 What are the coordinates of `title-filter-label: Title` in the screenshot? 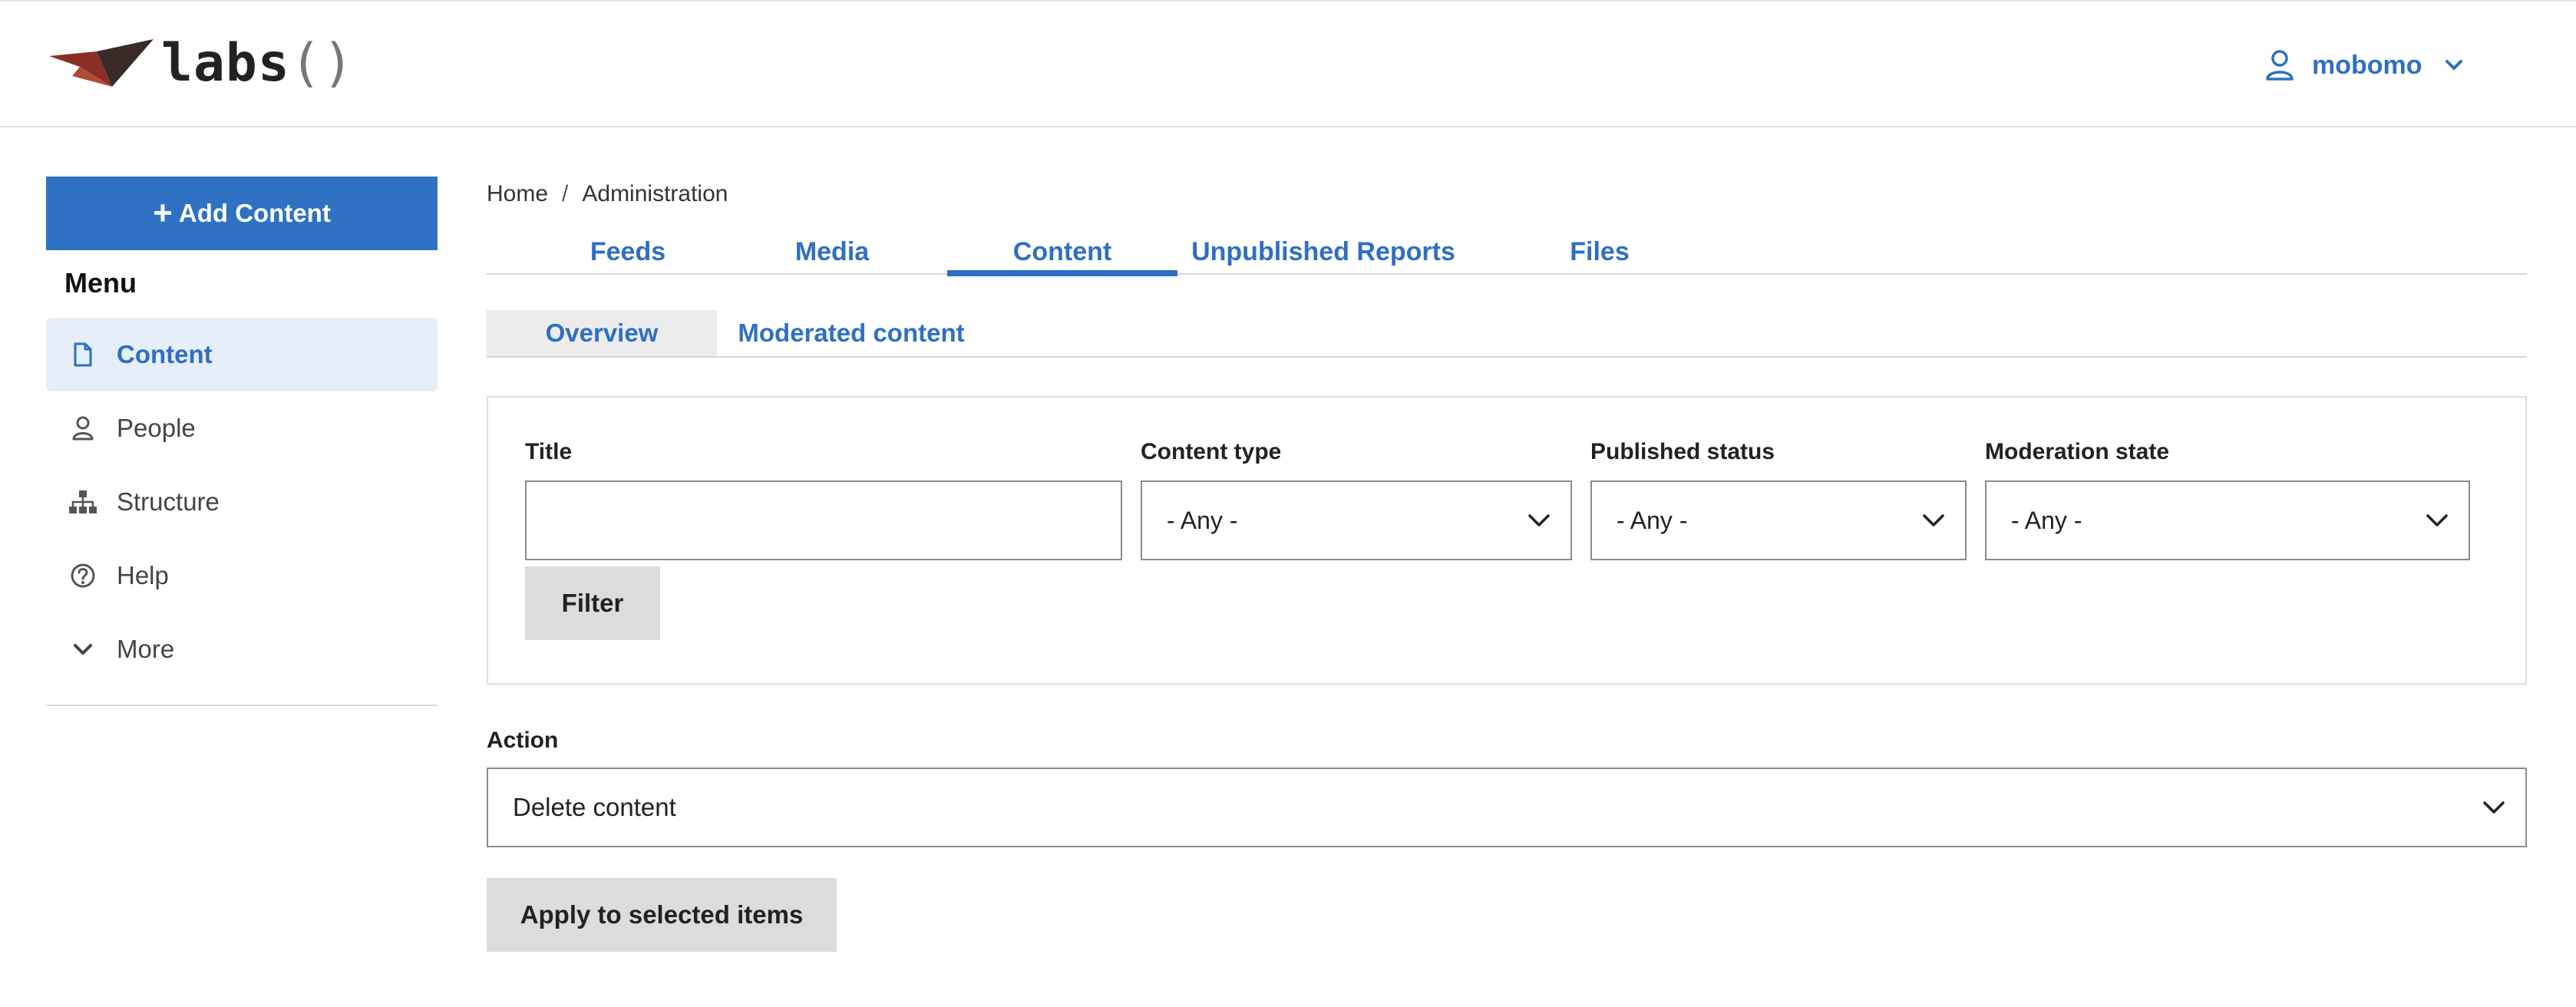 It's located at (549, 452).